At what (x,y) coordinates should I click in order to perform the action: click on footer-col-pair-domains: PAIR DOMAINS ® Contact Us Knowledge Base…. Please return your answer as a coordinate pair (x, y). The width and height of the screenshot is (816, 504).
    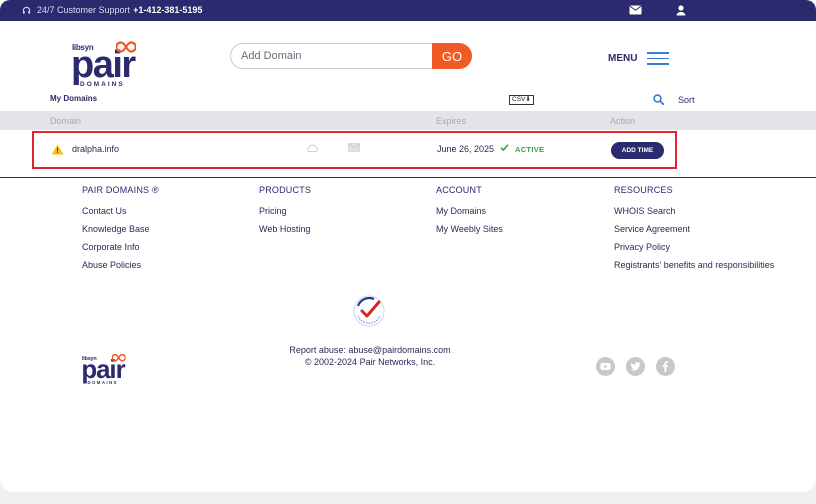
    Looking at the image, I should click on (120, 231).